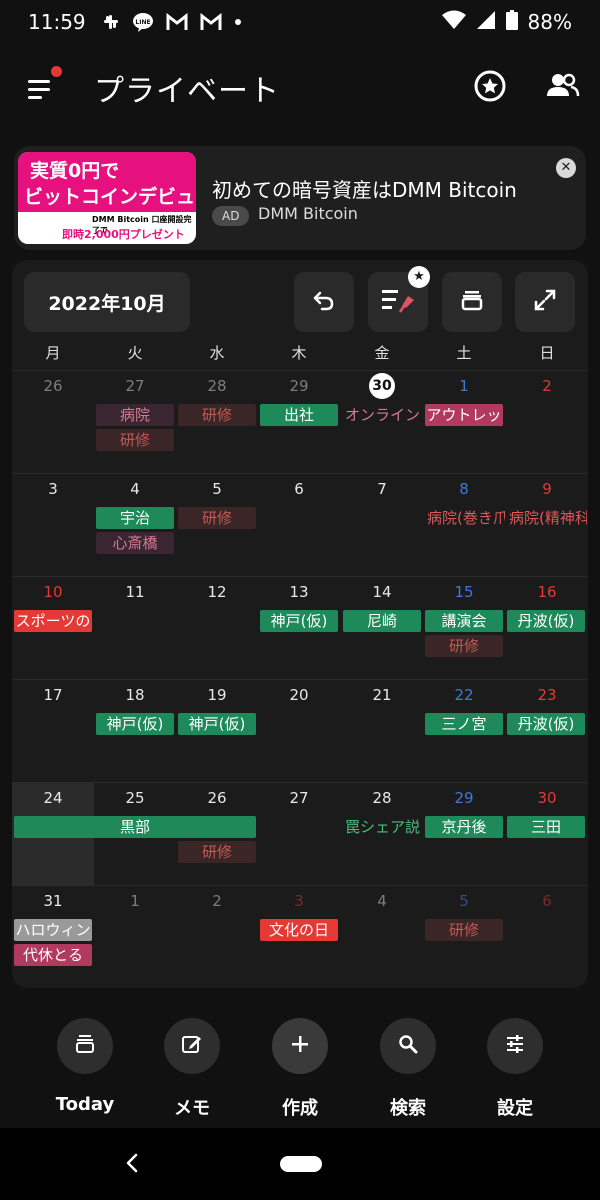 Image resolution: width=600 pixels, height=1200 pixels. I want to click on day-cell: 12, so click(217, 592).